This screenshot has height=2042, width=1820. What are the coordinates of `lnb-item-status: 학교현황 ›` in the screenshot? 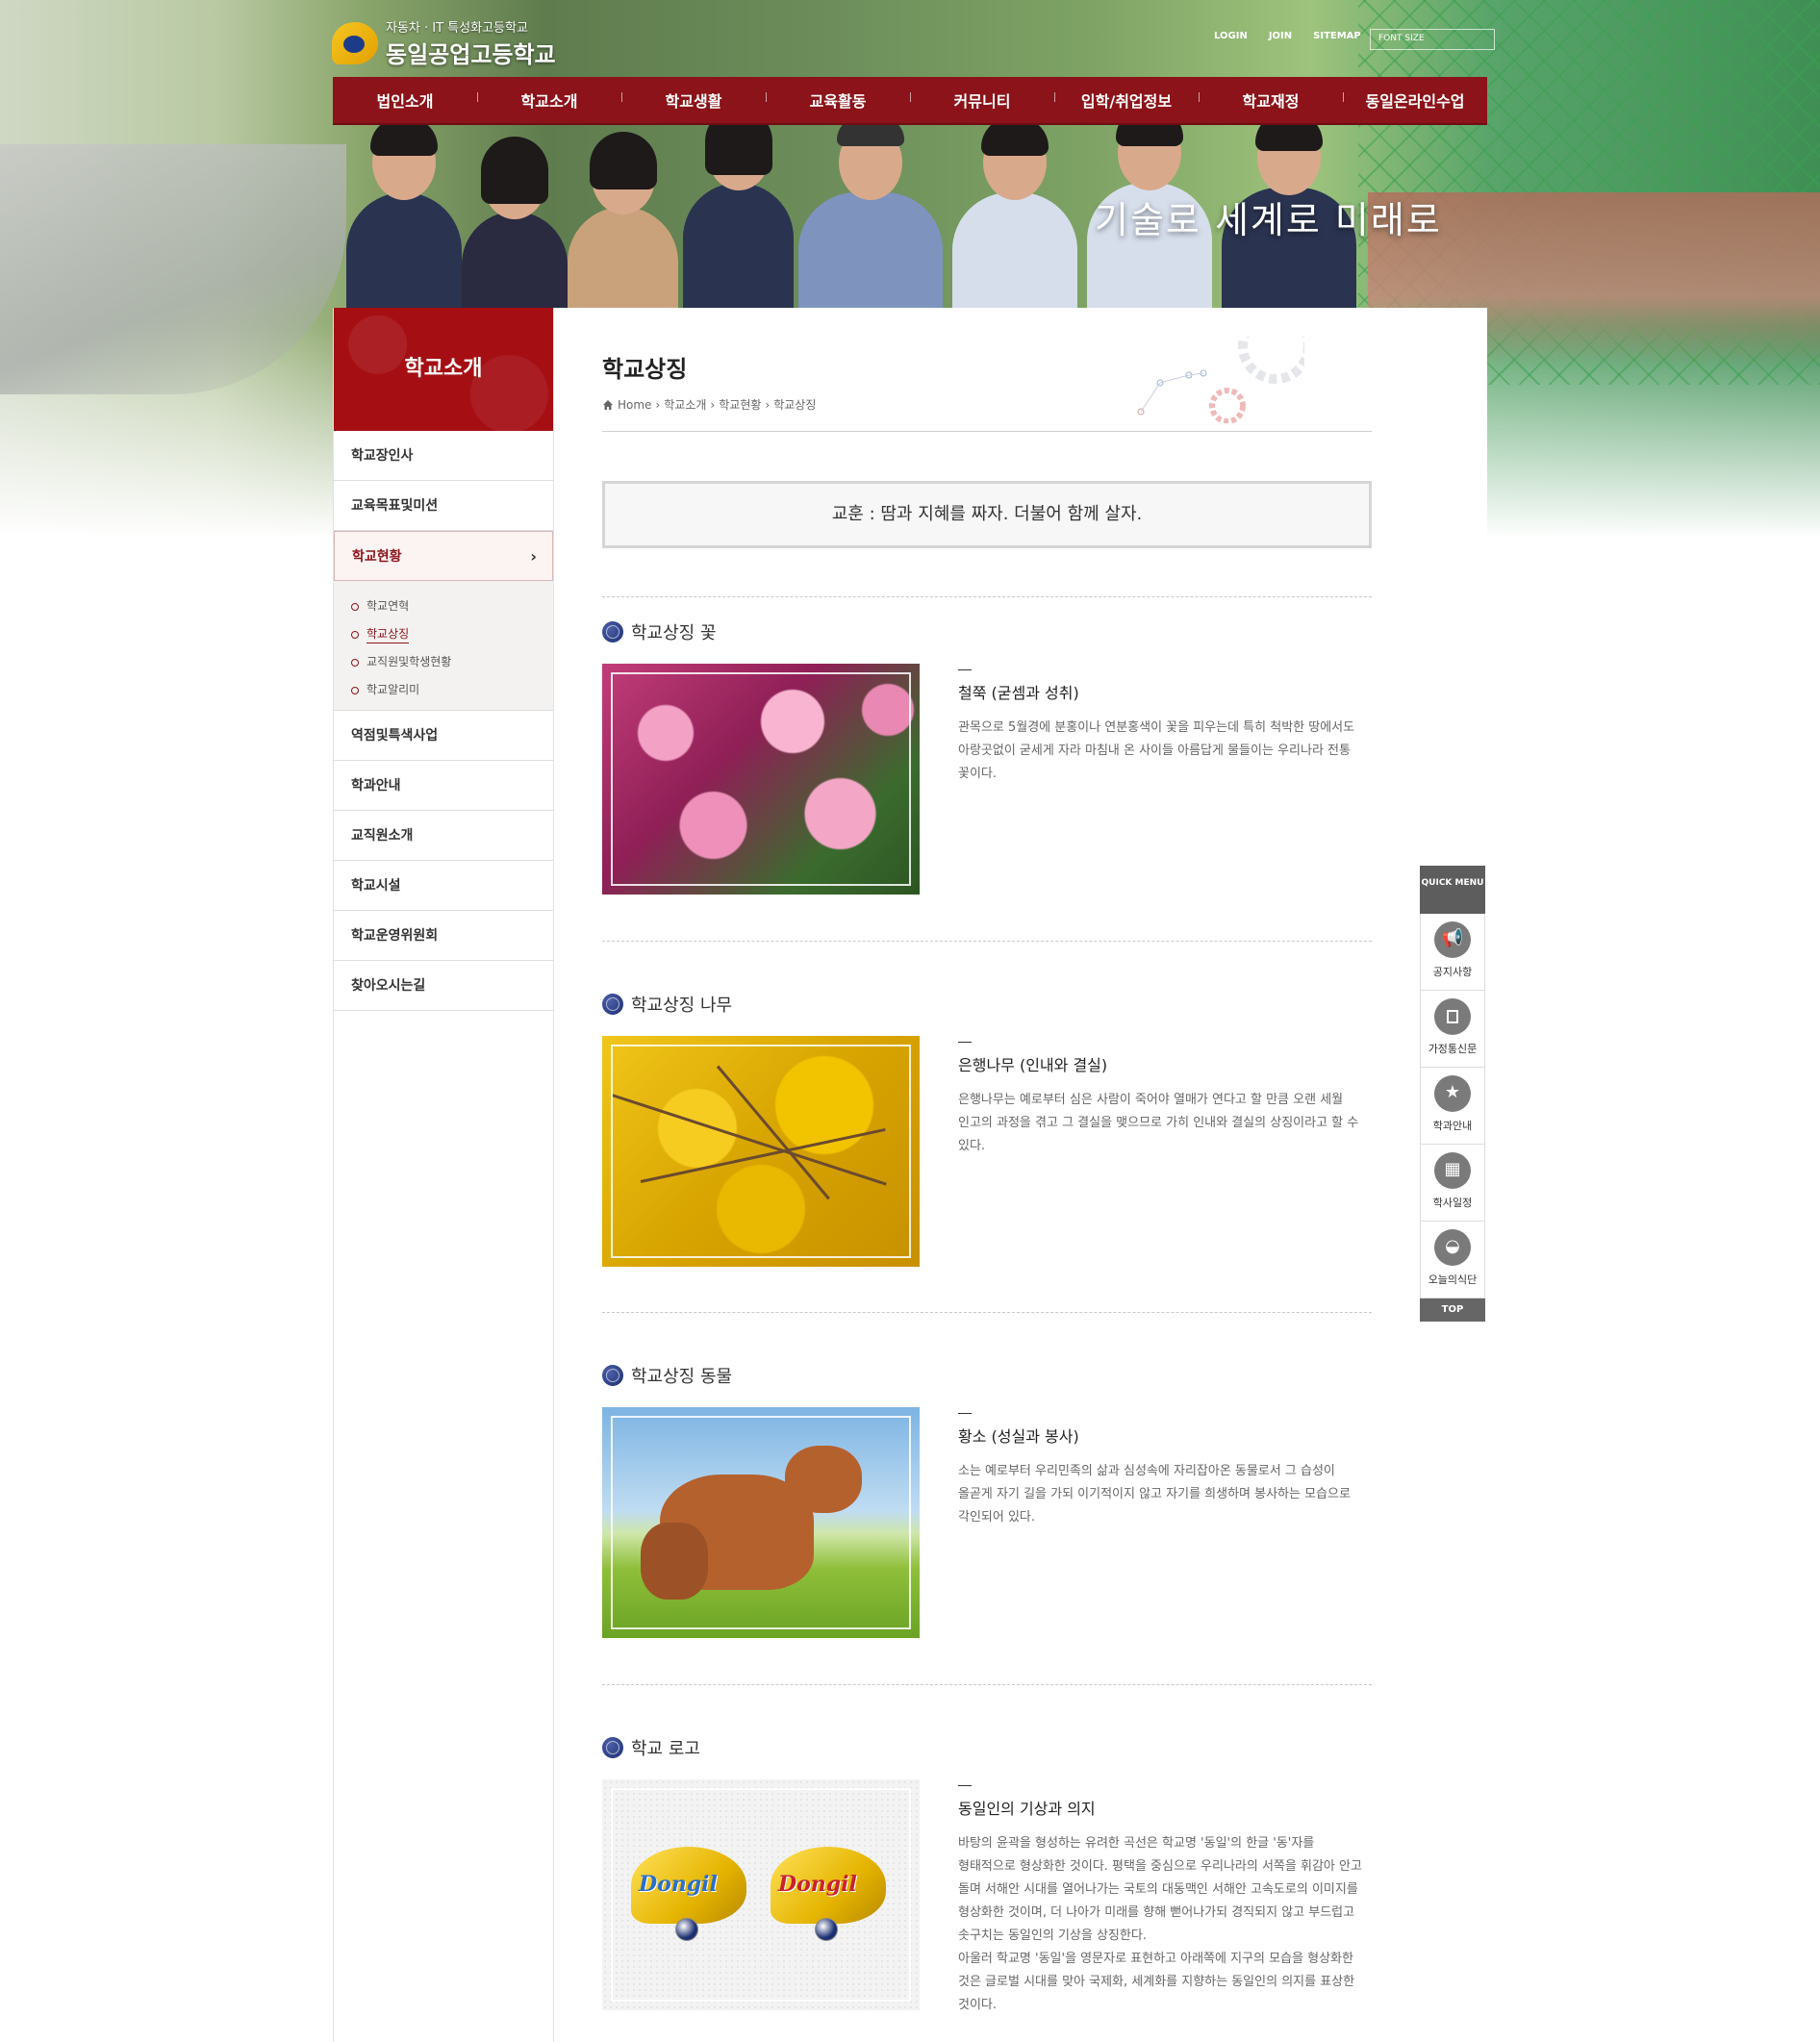 It's located at (444, 556).